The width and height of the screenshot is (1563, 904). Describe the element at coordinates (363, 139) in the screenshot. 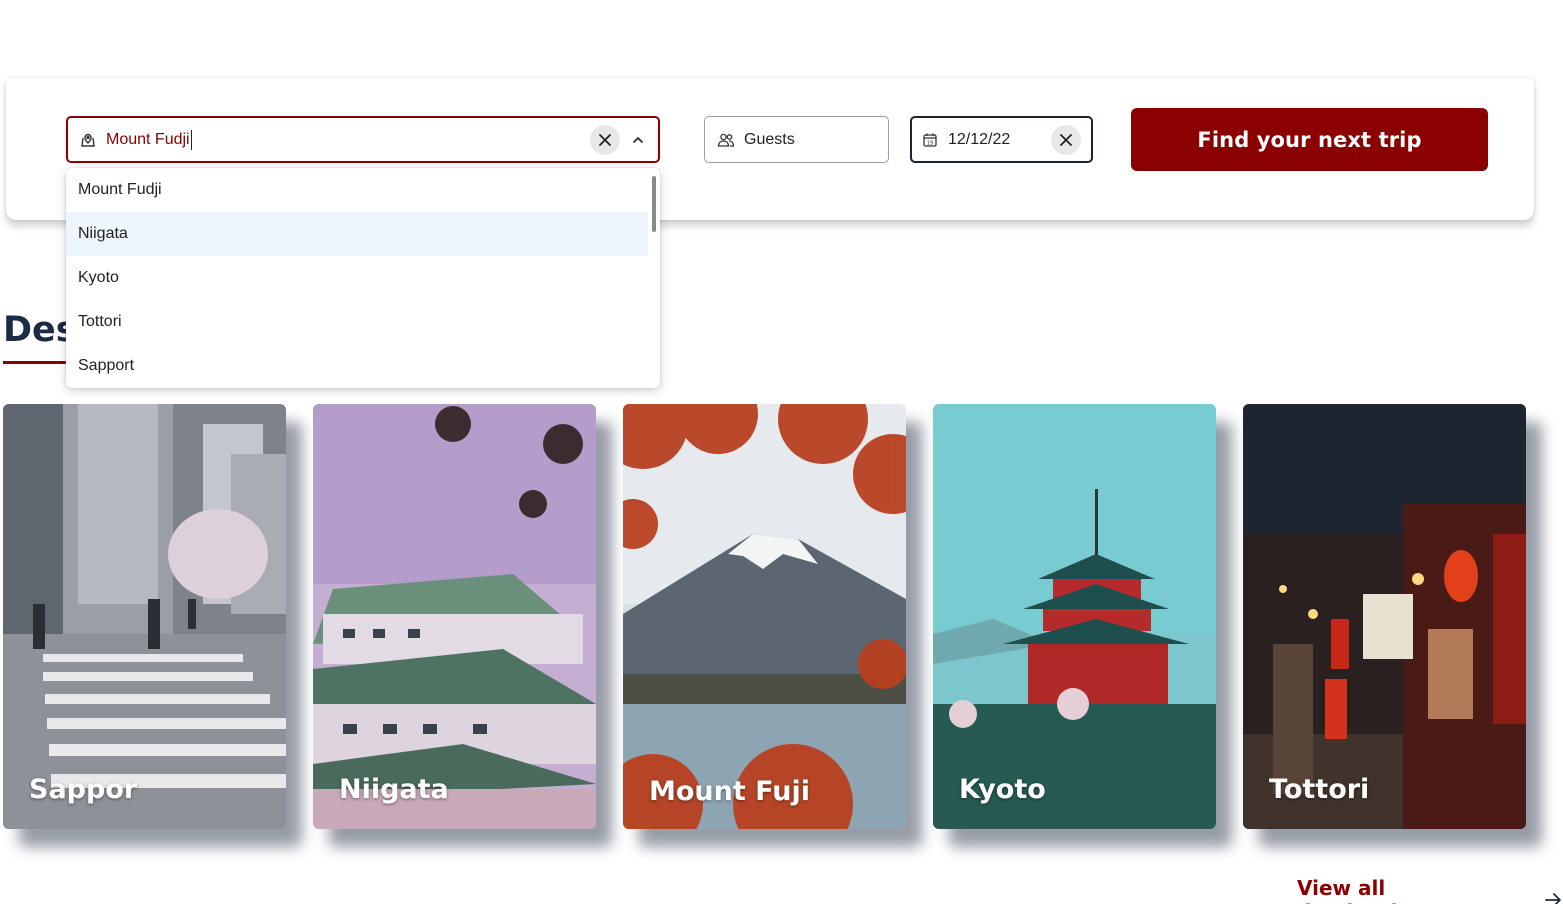

I see `destination-input: Mount Fudji` at that location.